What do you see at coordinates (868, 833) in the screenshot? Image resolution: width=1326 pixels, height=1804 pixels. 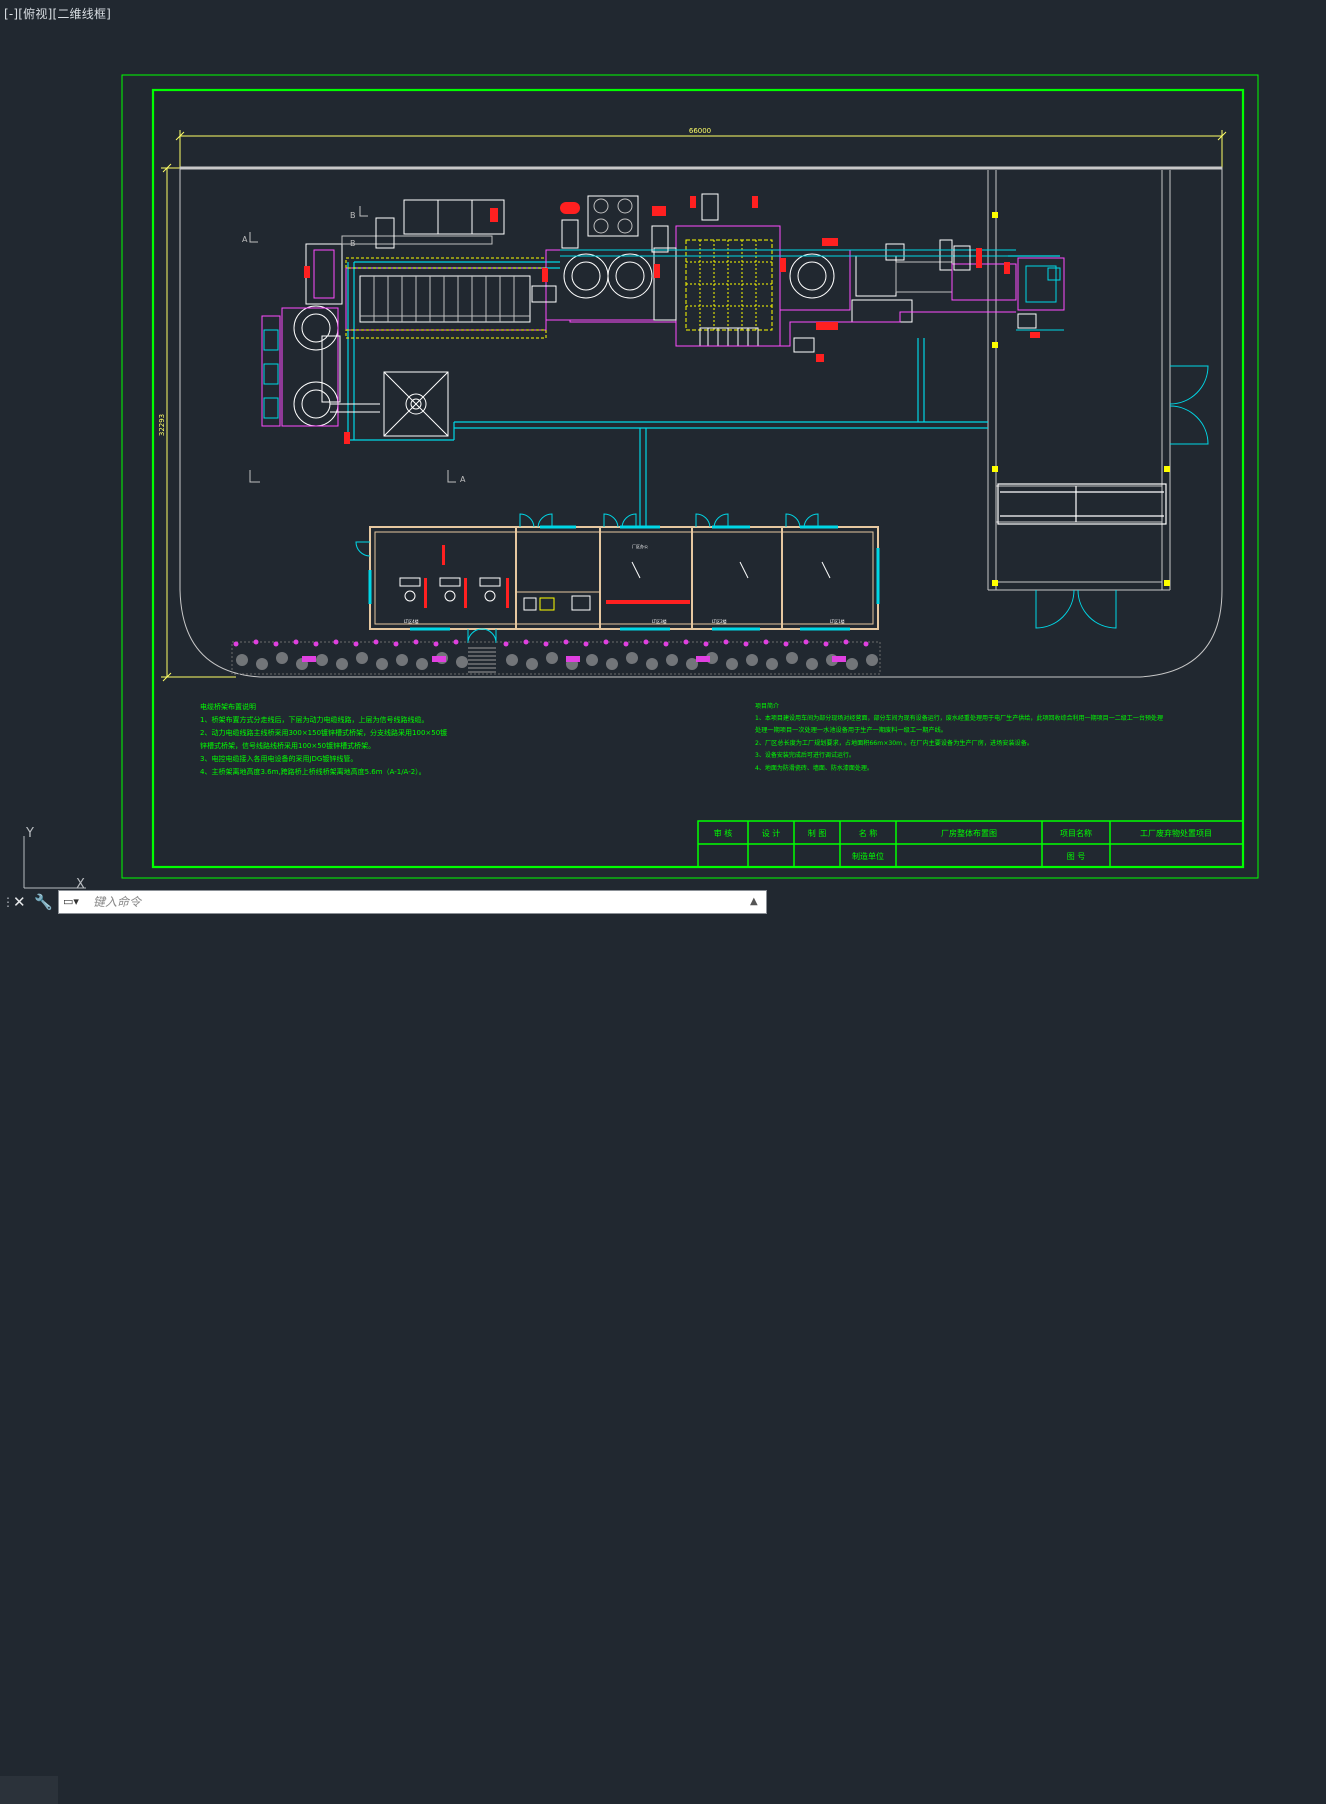 I see `title-block-name-label: 名 称` at bounding box center [868, 833].